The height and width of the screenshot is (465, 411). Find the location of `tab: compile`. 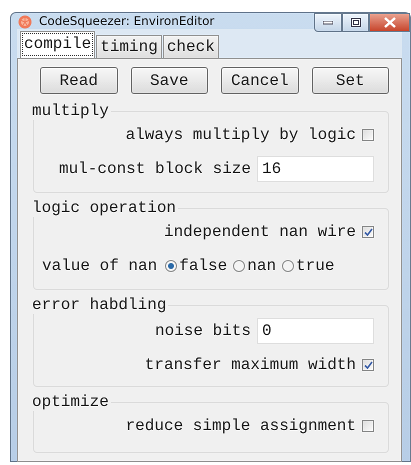

tab: compile is located at coordinates (58, 44).